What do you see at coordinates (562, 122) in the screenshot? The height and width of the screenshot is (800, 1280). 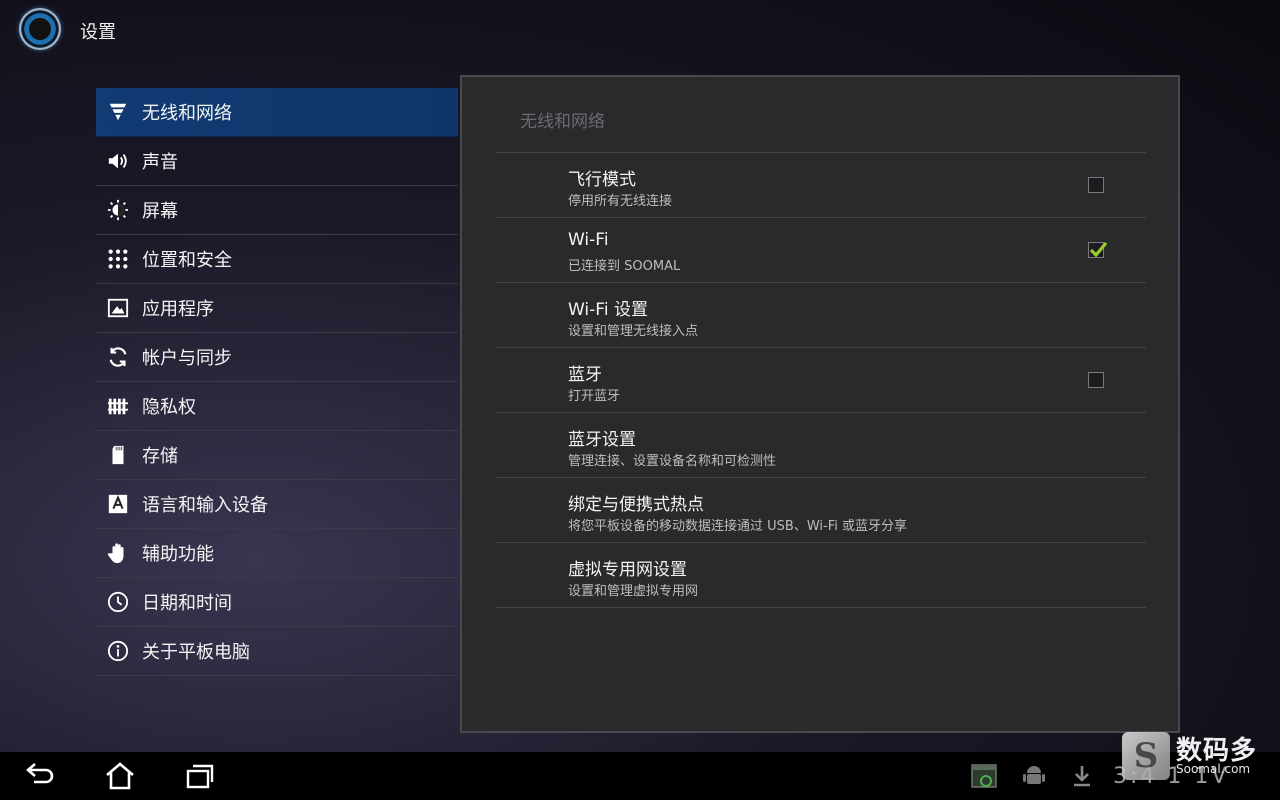 I see `panel-header: 无线和网络` at bounding box center [562, 122].